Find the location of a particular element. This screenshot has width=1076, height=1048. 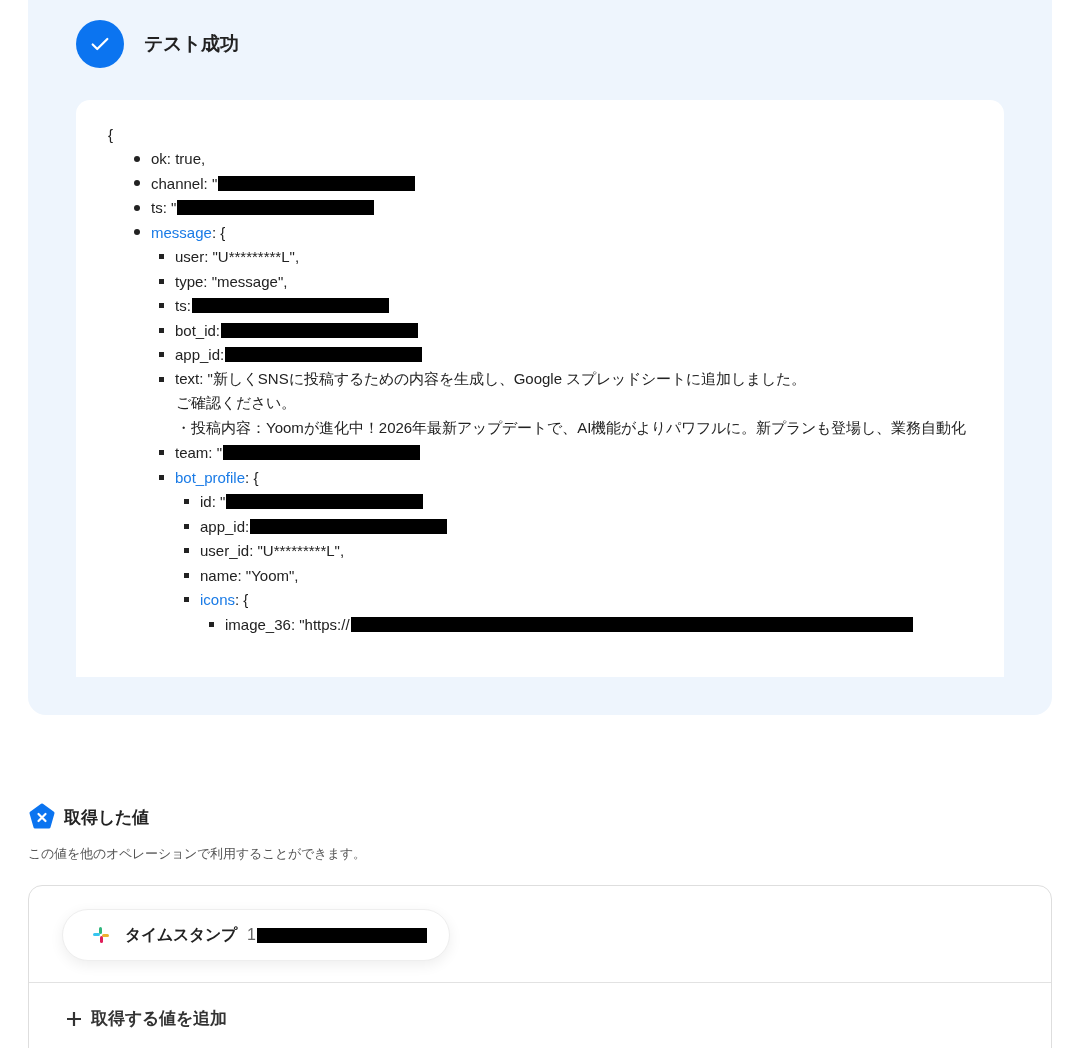

code-text: ts: is located at coordinates (183, 306).